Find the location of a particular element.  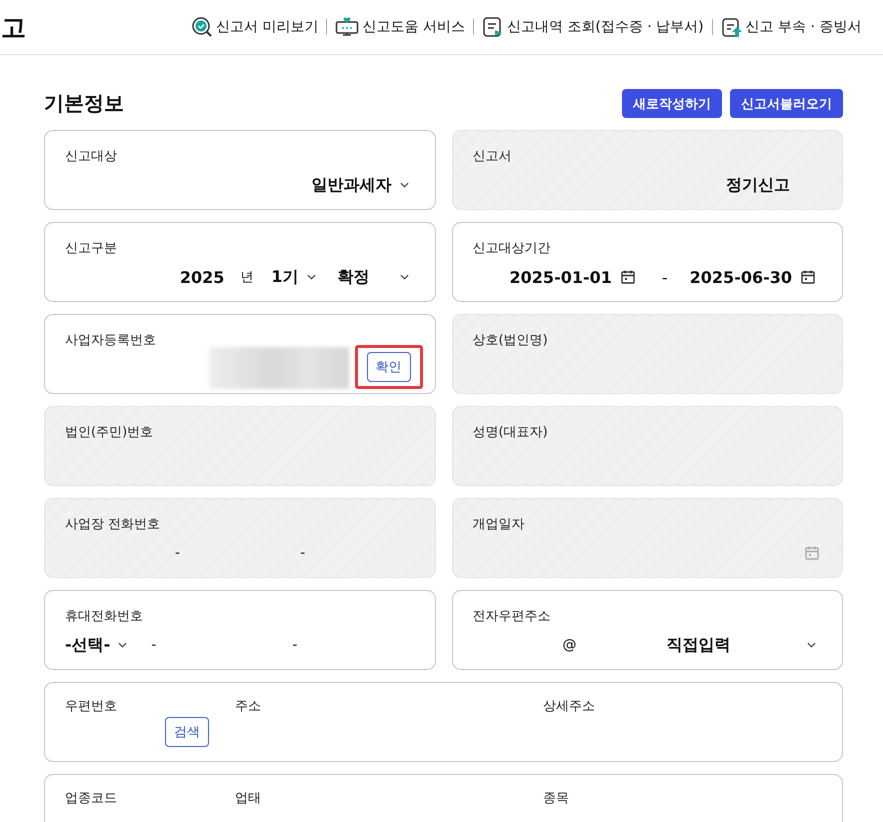

term-select: 1기 is located at coordinates (284, 277).